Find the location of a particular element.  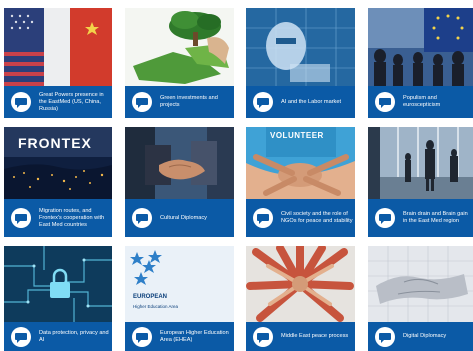

card-caption: Digital Diplomacy is located at coordinates (425, 336).